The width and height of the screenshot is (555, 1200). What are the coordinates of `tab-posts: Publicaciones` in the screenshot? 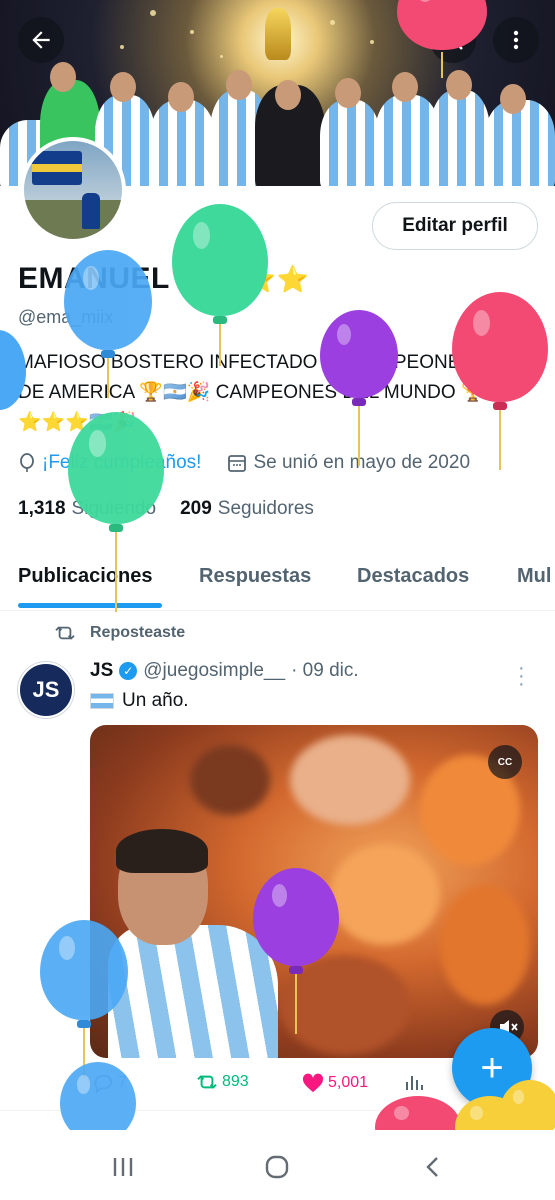 It's located at (85, 576).